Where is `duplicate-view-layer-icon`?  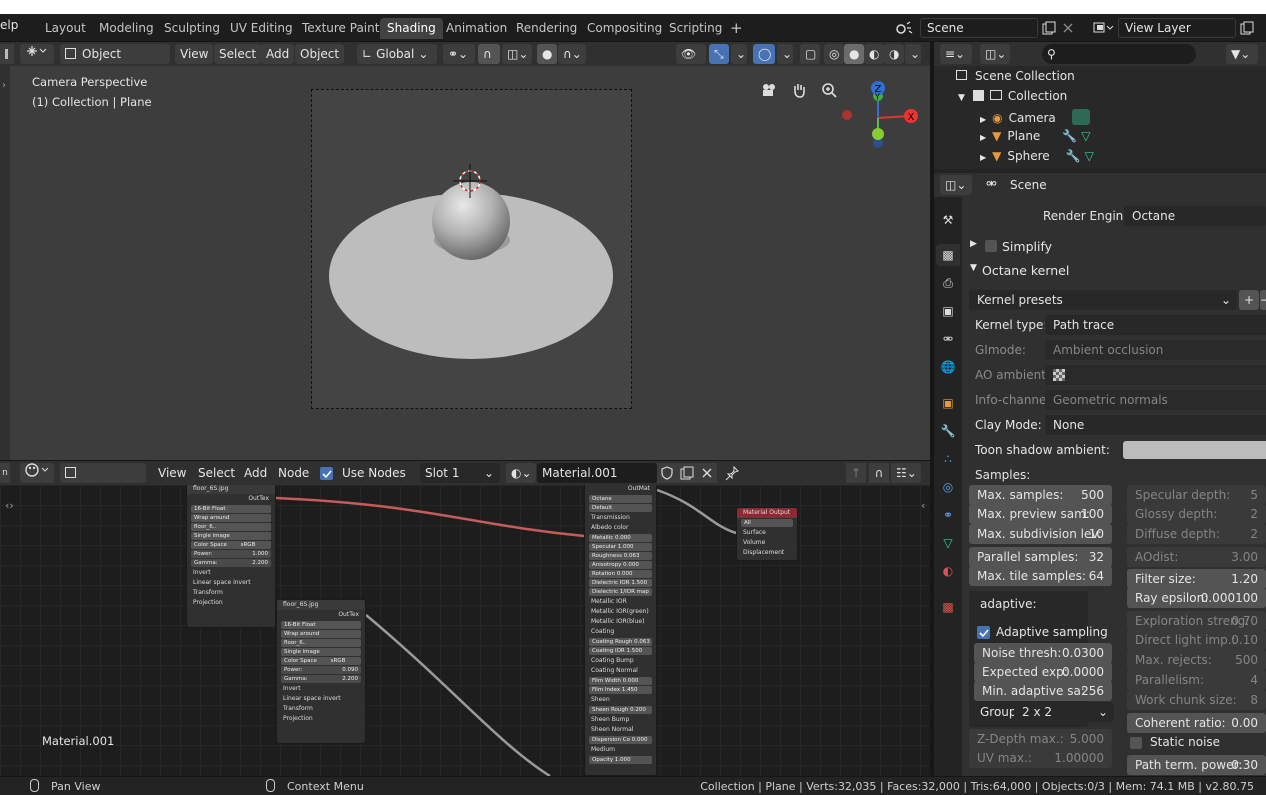
duplicate-view-layer-icon is located at coordinates (1247, 28).